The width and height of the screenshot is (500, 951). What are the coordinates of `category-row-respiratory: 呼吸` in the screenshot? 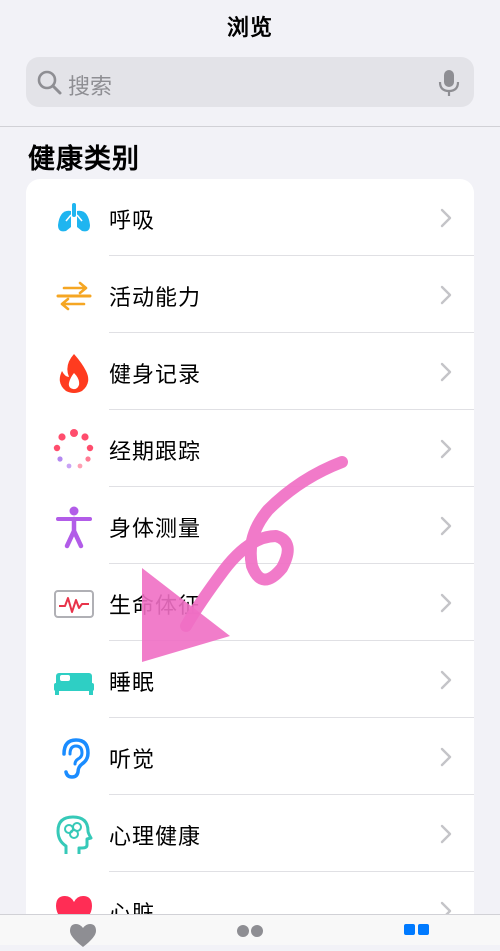 It's located at (250, 217).